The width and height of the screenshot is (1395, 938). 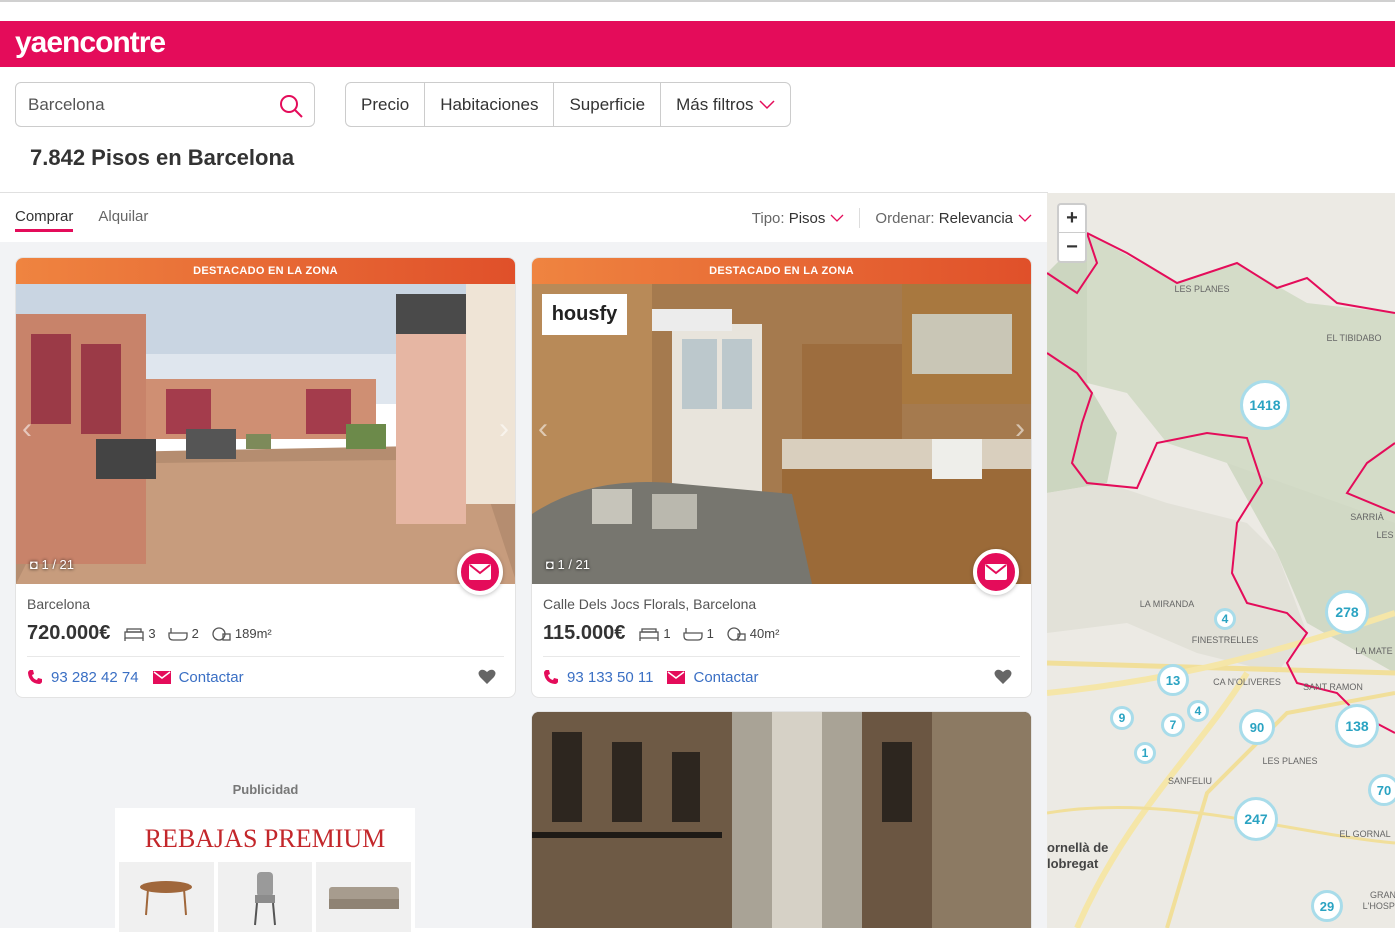 I want to click on filter-rooms: Habitaciones, so click(x=490, y=104).